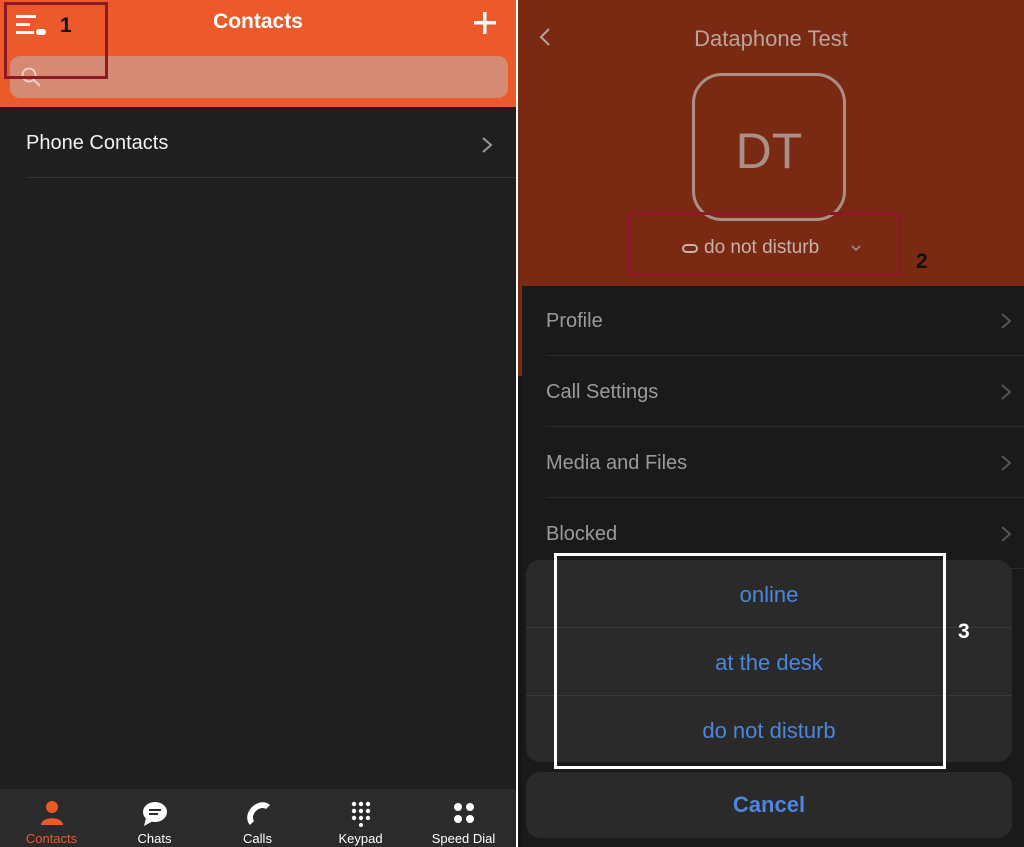  Describe the element at coordinates (271, 145) in the screenshot. I see `phone-contacts-row: Phone Contacts` at that location.